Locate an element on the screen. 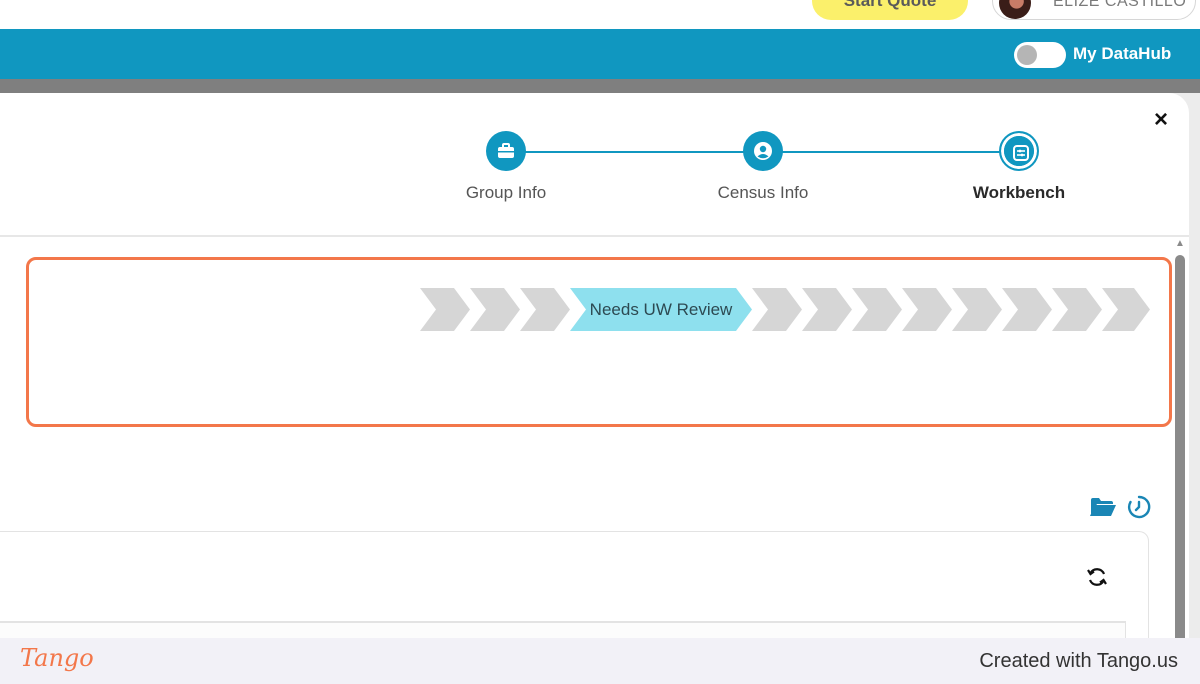 This screenshot has height=684, width=1200. datahub-label: My DataHub is located at coordinates (1122, 53).